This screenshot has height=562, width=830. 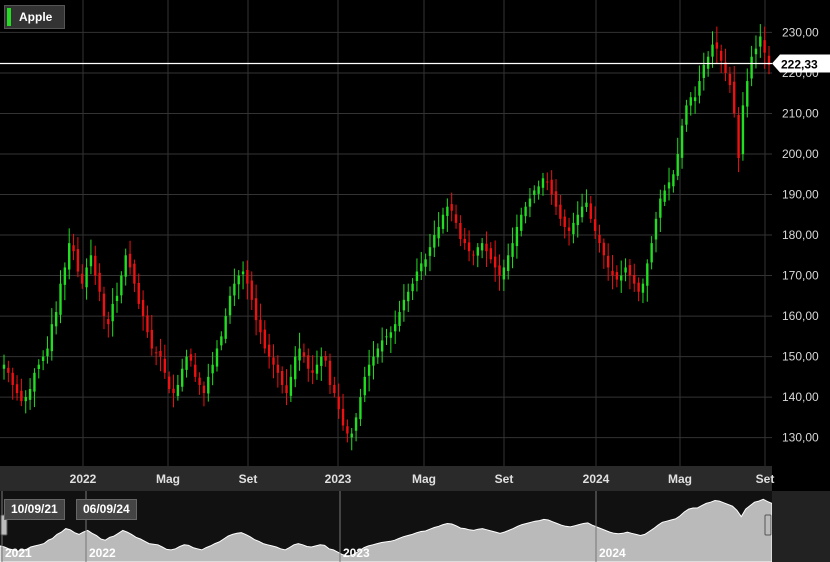 What do you see at coordinates (18, 553) in the screenshot?
I see `navigator-year-label: 2021` at bounding box center [18, 553].